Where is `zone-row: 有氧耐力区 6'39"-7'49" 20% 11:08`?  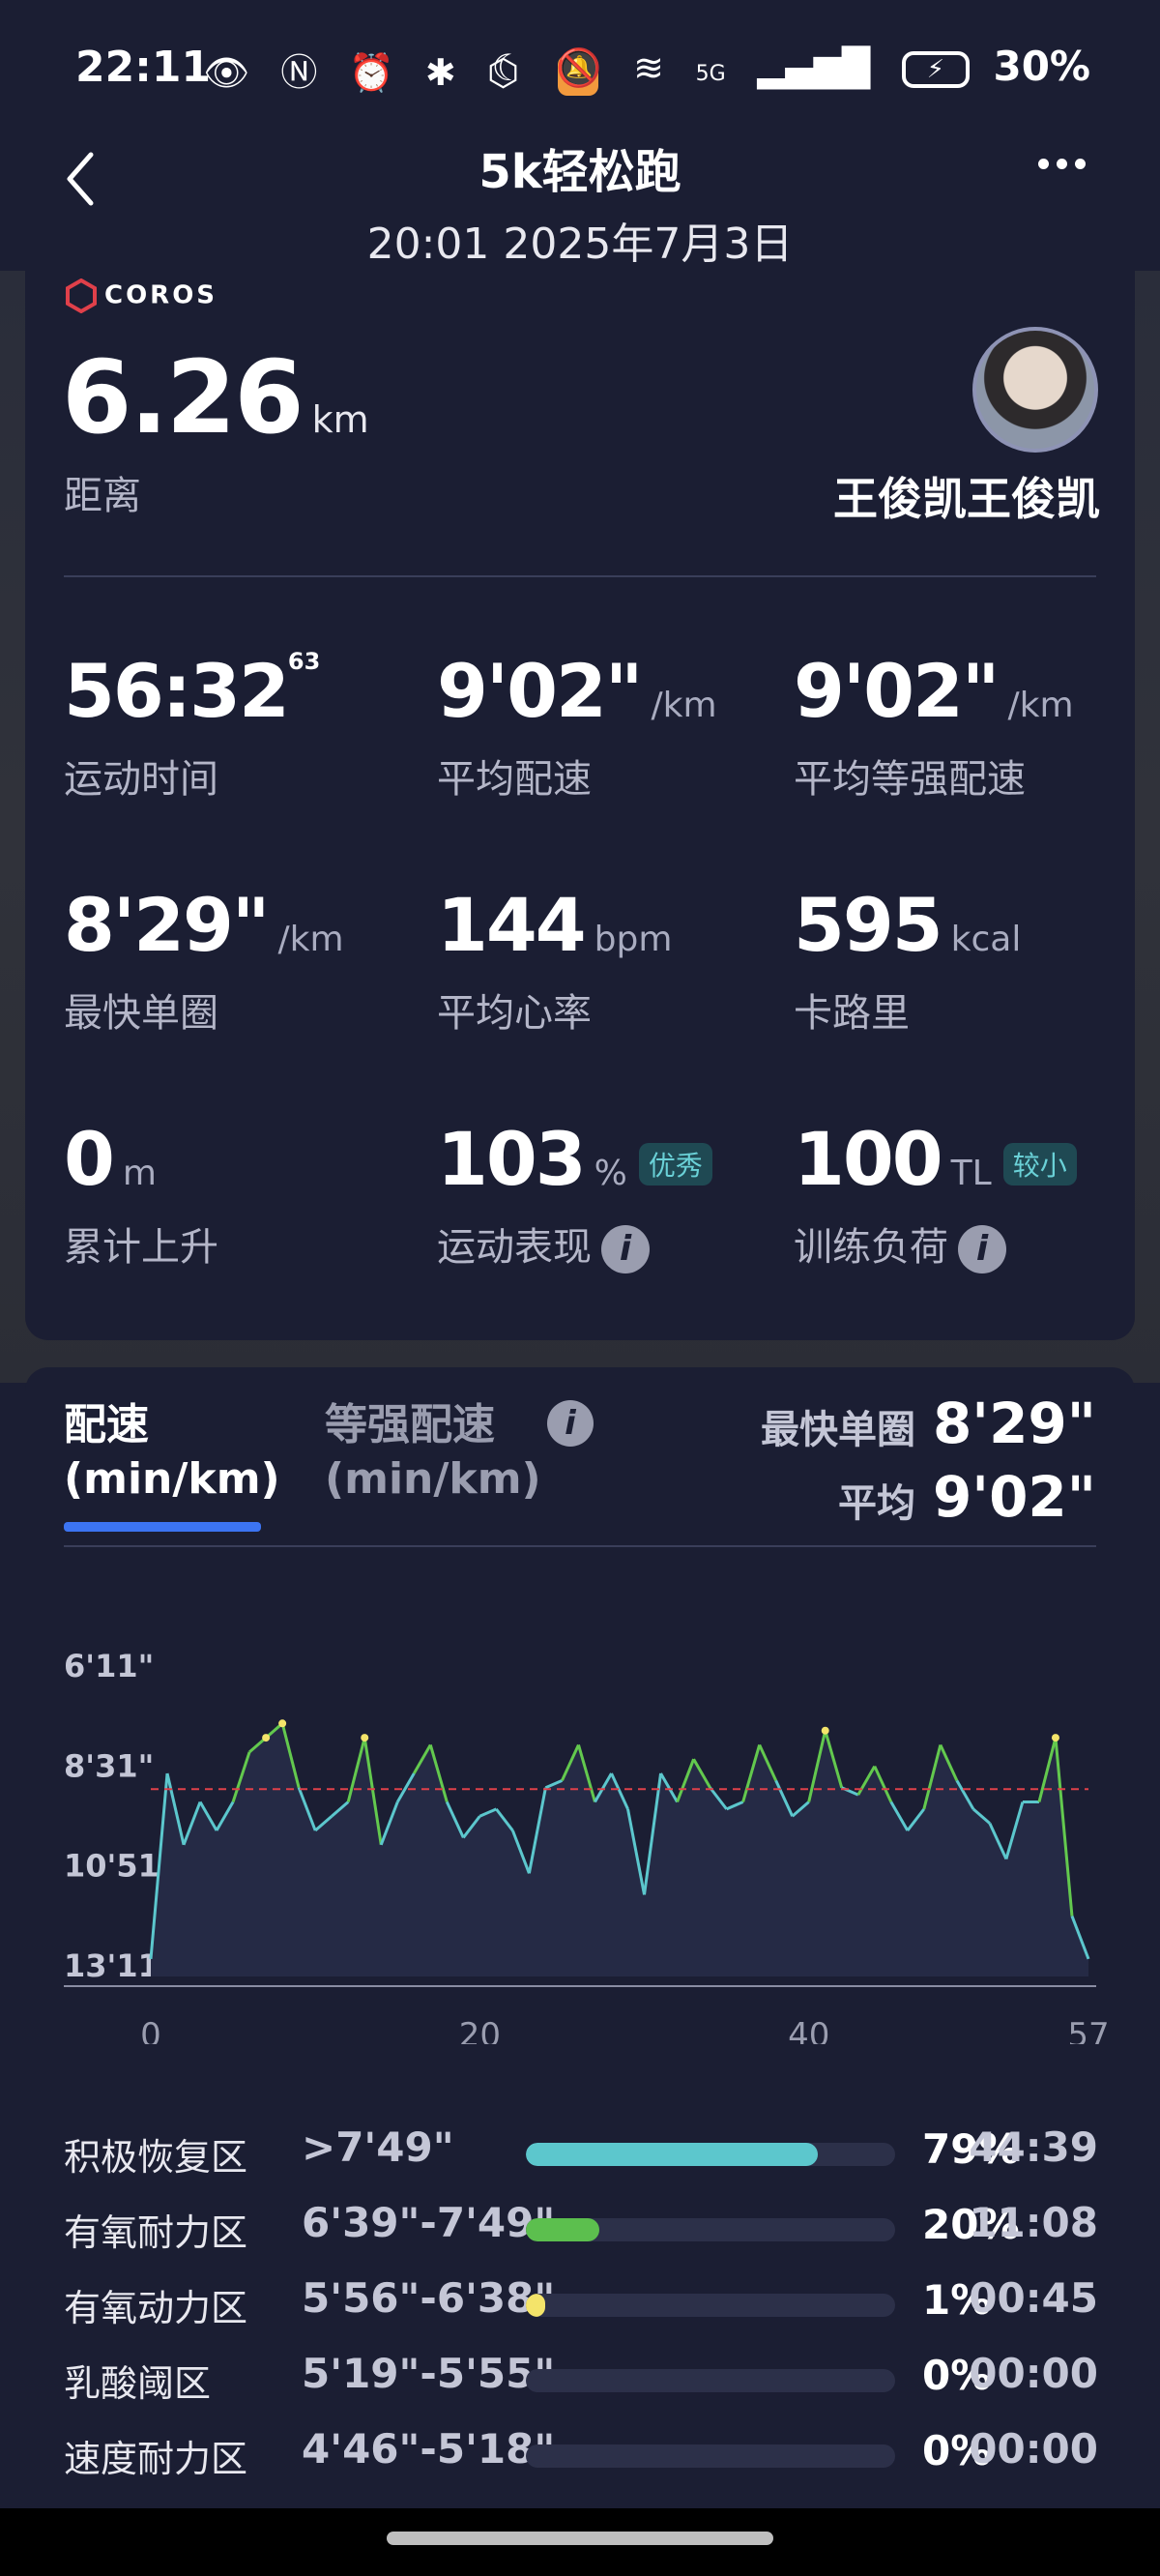
zone-row: 有氧耐力区 6'39"-7'49" 20% 11:08 is located at coordinates (581, 2226).